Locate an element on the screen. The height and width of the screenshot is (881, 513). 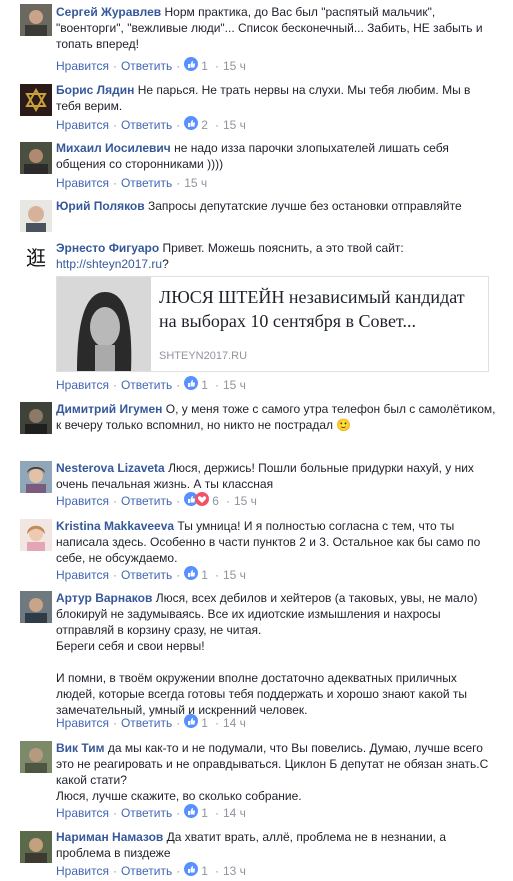
reactions: 6 is located at coordinates (201, 501).